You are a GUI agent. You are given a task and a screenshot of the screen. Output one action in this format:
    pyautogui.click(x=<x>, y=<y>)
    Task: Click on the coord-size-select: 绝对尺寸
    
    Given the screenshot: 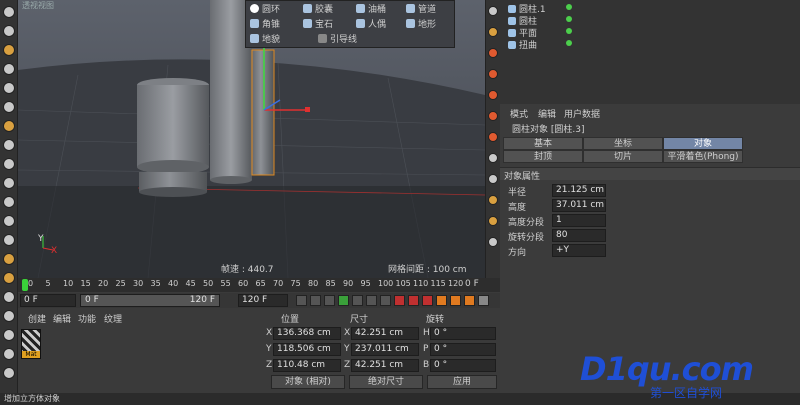 What is the action you would take?
    pyautogui.click(x=386, y=382)
    